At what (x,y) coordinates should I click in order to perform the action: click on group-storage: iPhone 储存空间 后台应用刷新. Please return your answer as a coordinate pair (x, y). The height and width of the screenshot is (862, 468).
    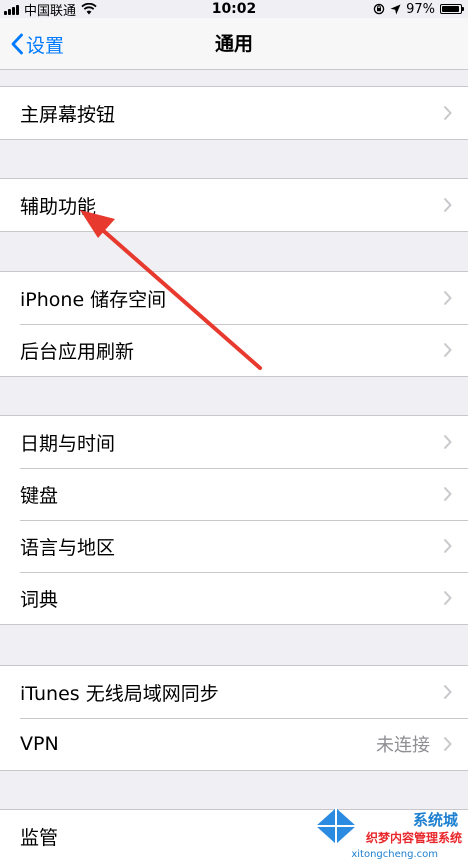
    Looking at the image, I should click on (234, 324).